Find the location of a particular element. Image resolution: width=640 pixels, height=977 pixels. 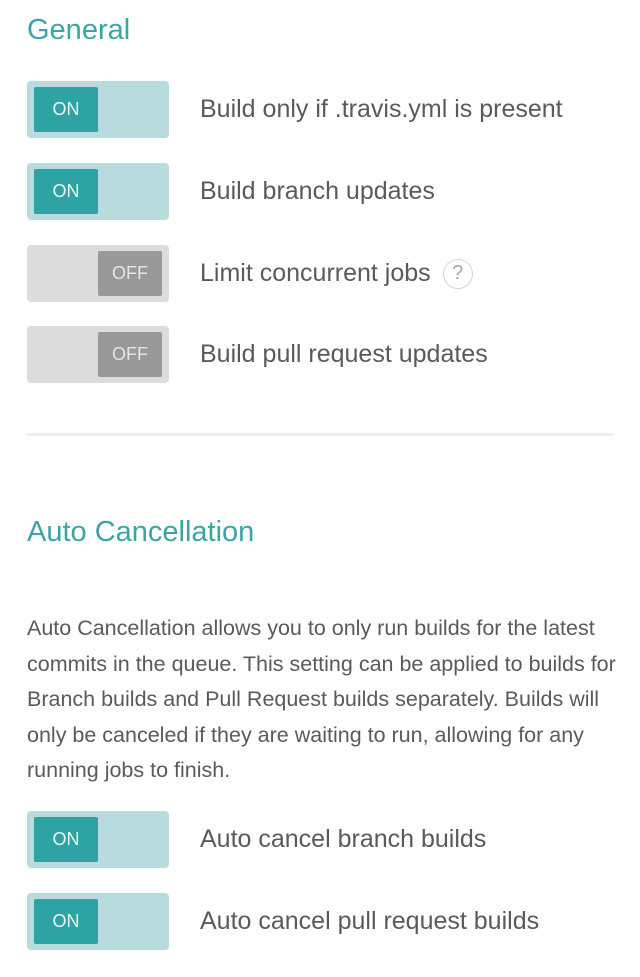

toggle-build-only-if-travis-yml: ON is located at coordinates (98, 109).